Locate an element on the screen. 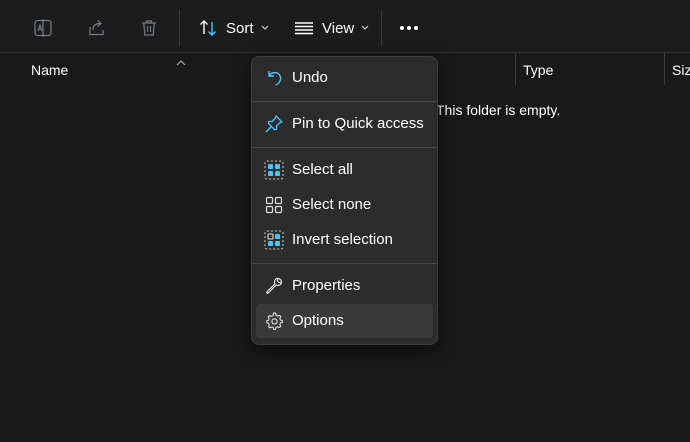  rename-button is located at coordinates (43, 28).